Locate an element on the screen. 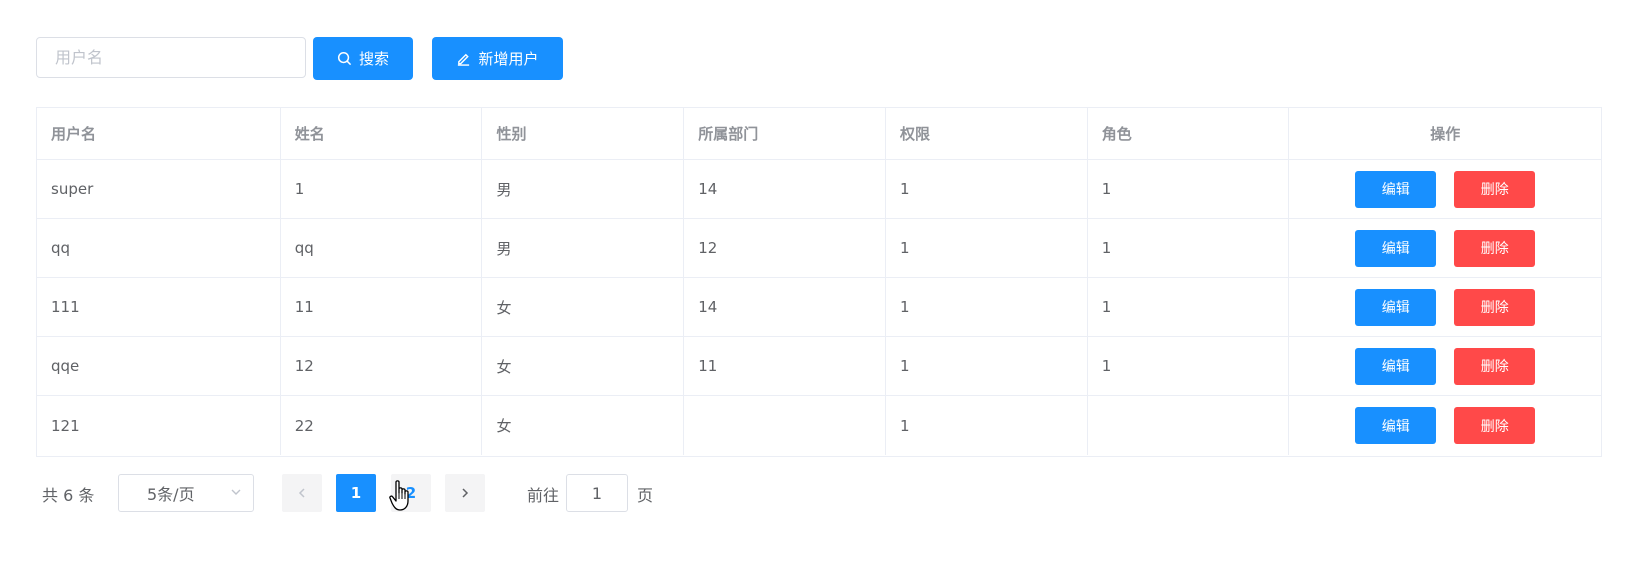 The height and width of the screenshot is (564, 1638). username-search-input is located at coordinates (171, 57).